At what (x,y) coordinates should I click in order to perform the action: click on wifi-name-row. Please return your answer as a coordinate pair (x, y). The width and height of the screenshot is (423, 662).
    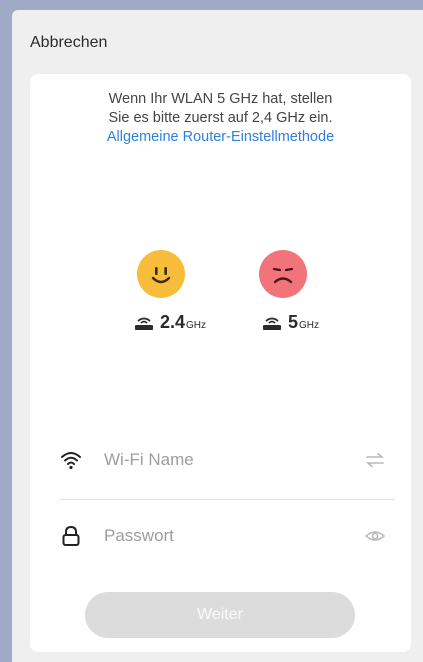
    Looking at the image, I should click on (223, 460).